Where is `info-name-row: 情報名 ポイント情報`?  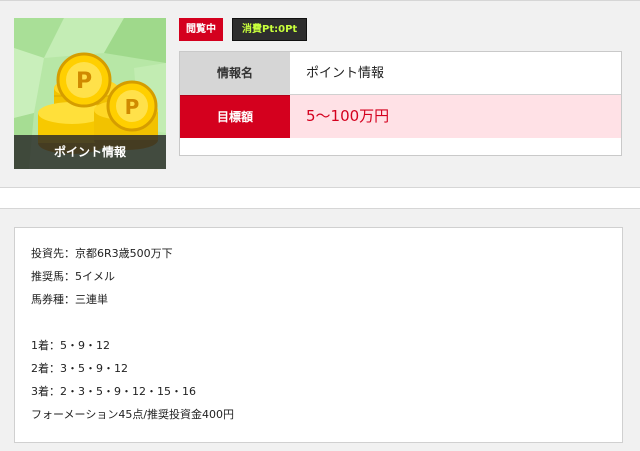
info-name-row: 情報名 ポイント情報 is located at coordinates (400, 73).